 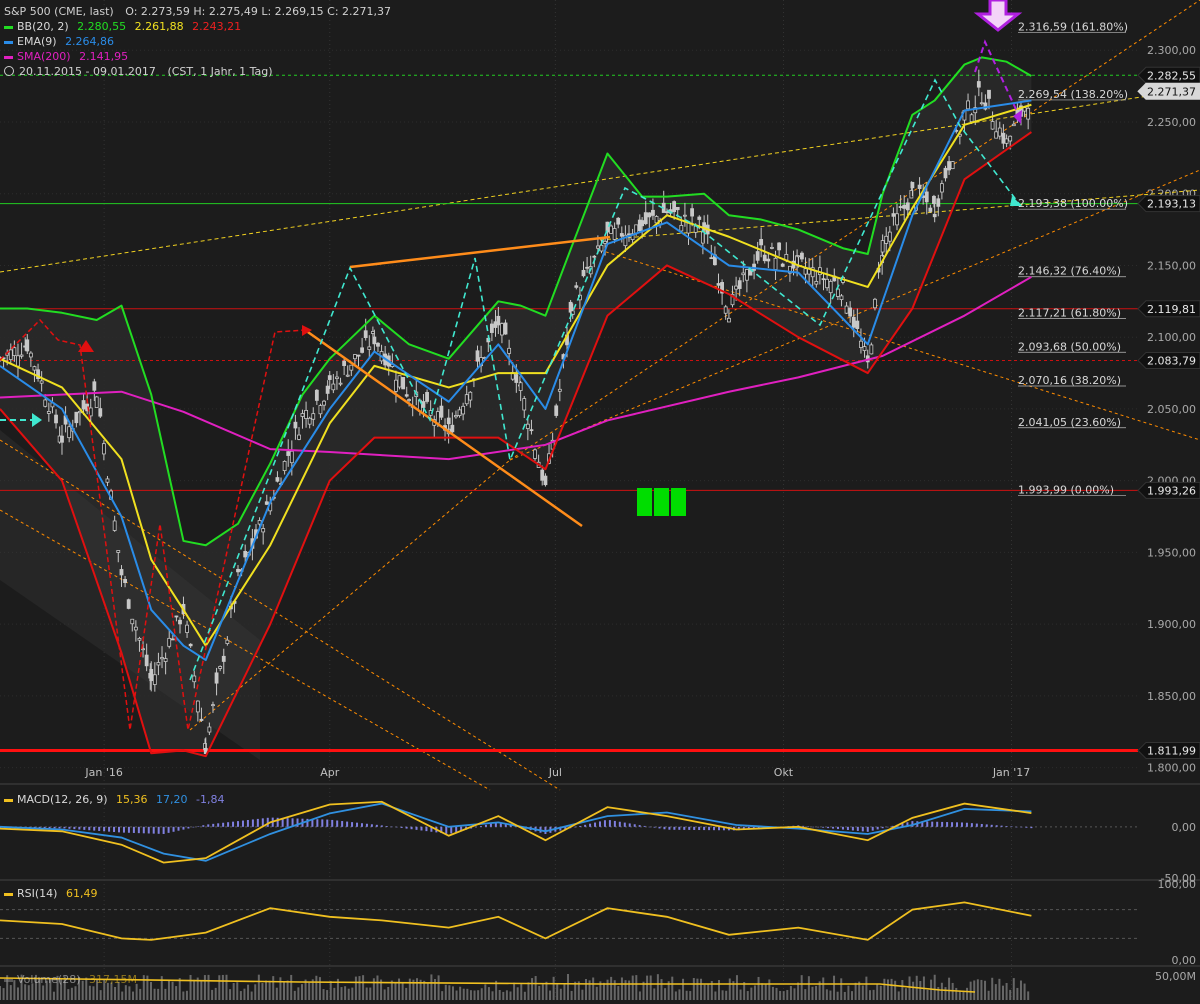 What do you see at coordinates (1073, 203) in the screenshot?
I see `fib-level-label: 2.193,38 (100.00%)` at bounding box center [1073, 203].